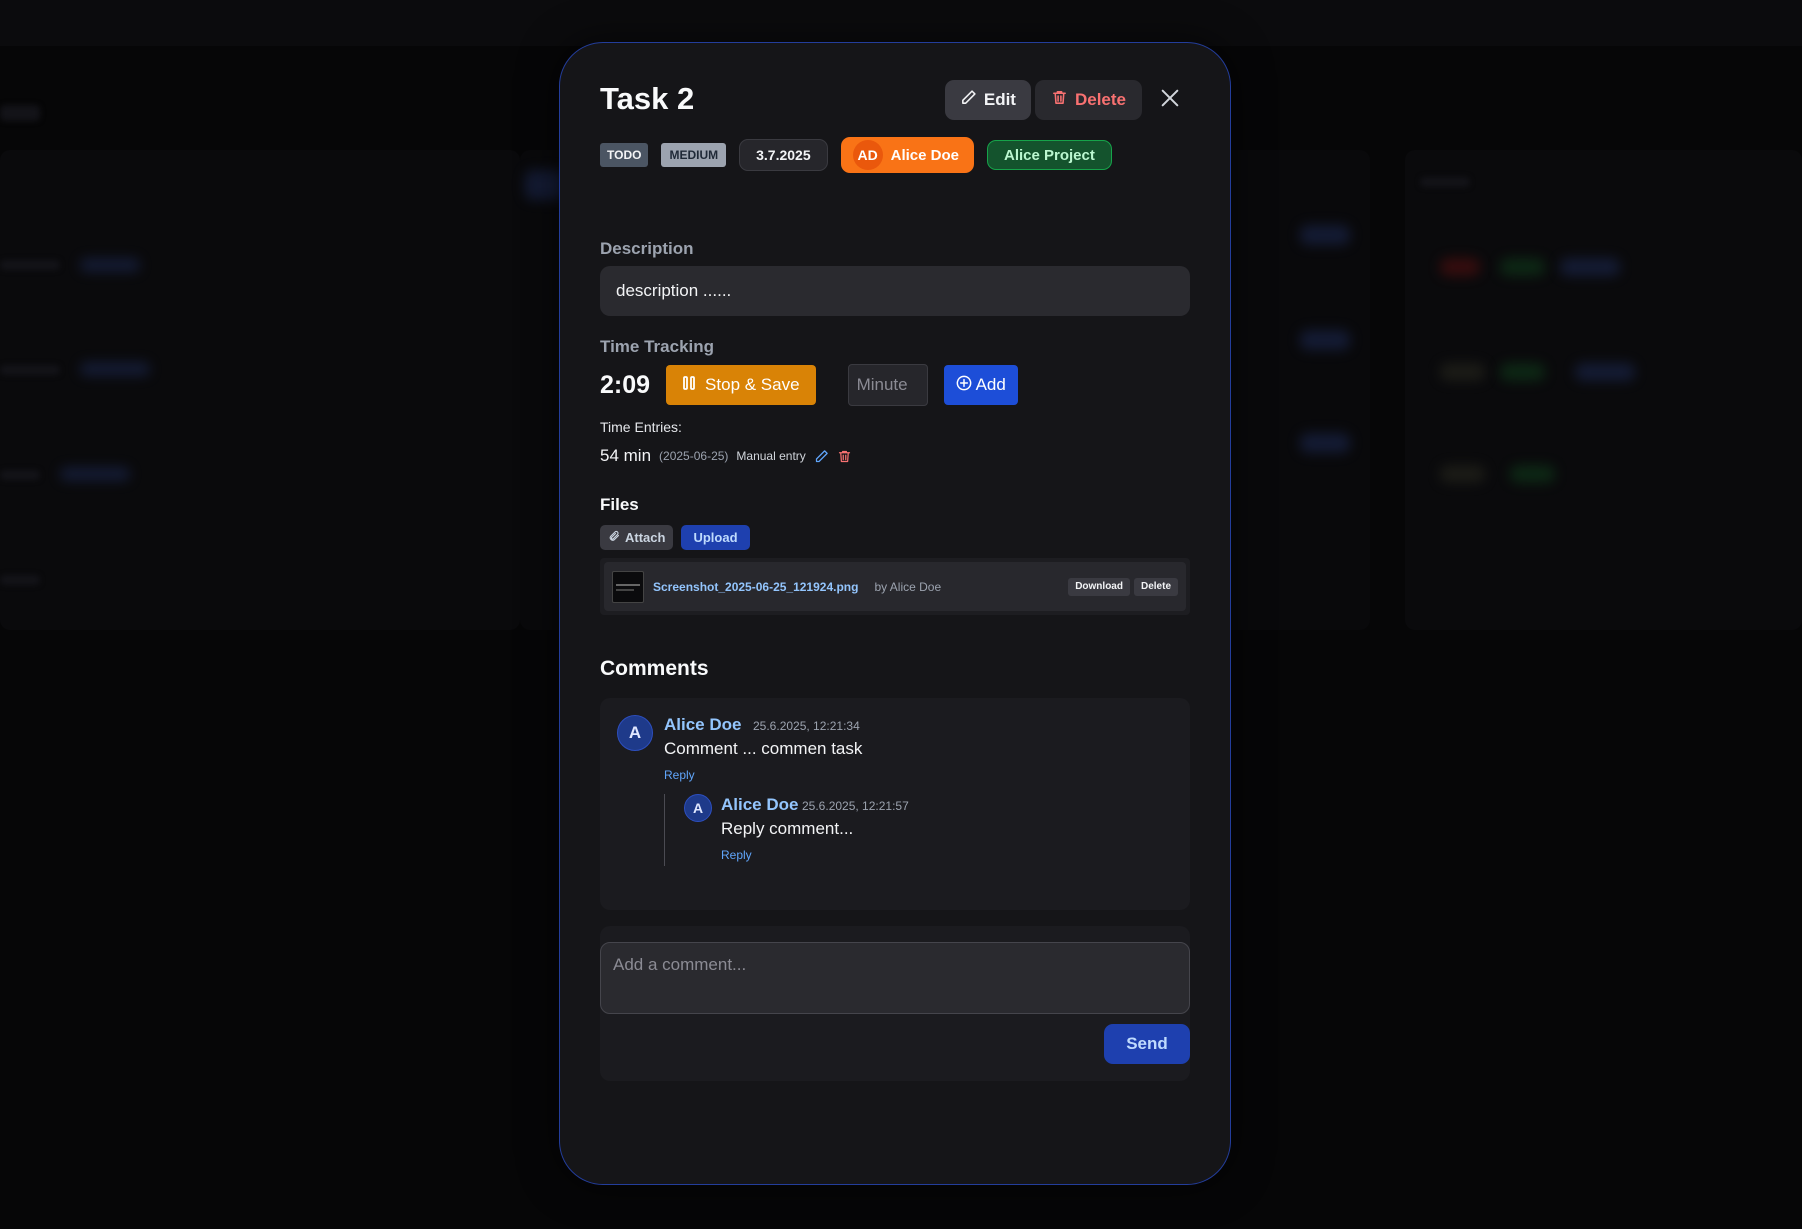 The image size is (1802, 1229). I want to click on file-actions: Attach Upload, so click(675, 537).